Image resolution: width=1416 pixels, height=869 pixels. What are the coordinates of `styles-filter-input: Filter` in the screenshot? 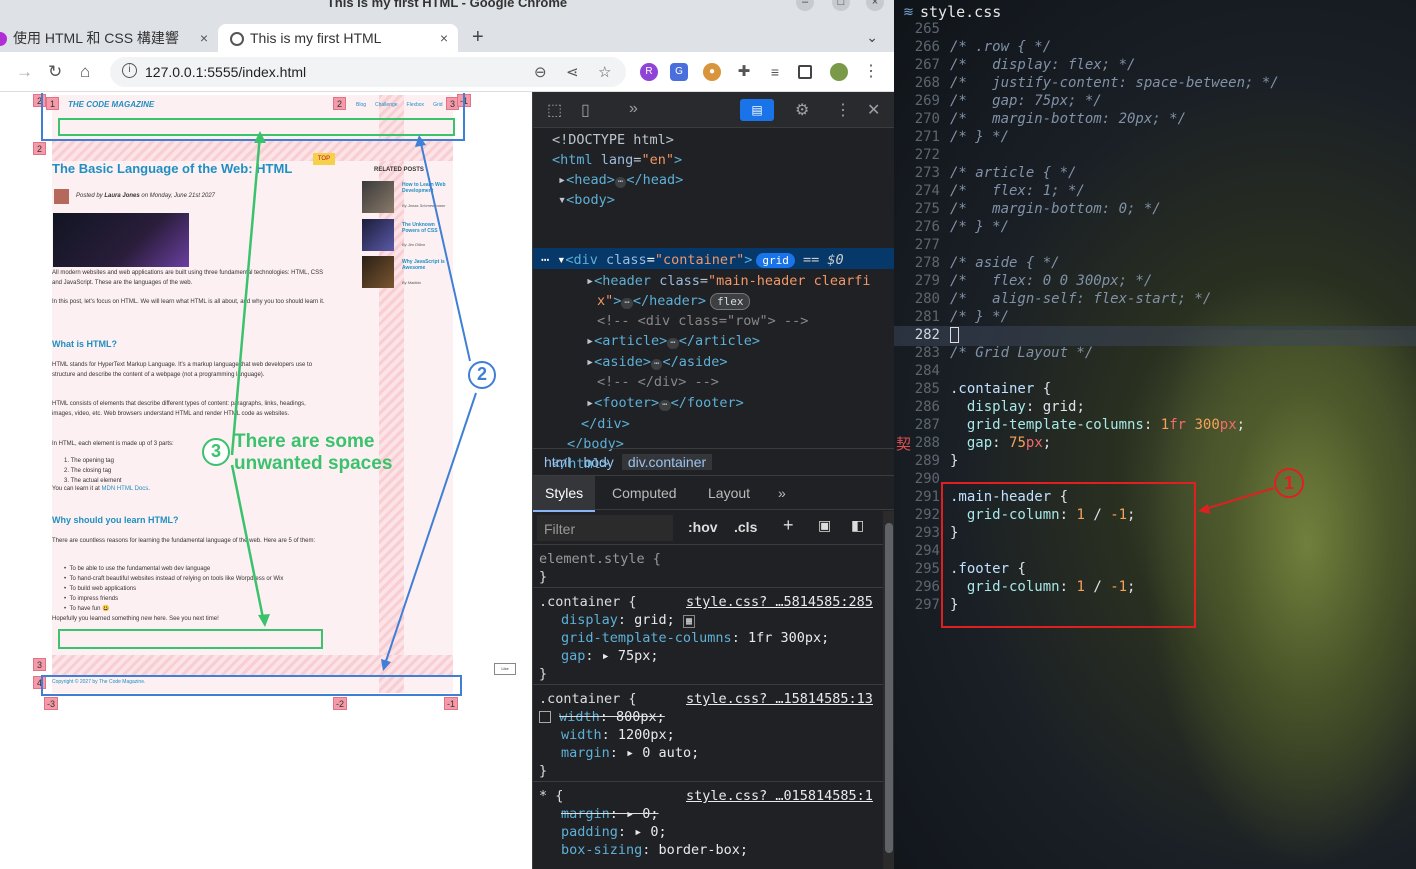 It's located at (605, 528).